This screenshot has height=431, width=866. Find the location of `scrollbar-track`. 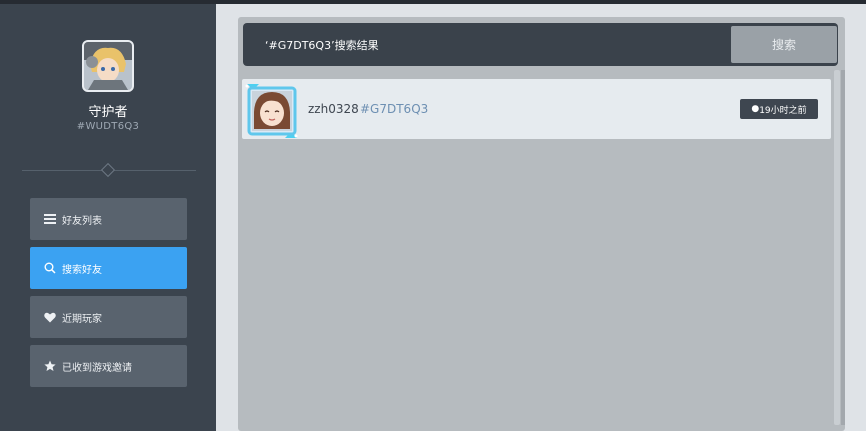

scrollbar-track is located at coordinates (843, 247).